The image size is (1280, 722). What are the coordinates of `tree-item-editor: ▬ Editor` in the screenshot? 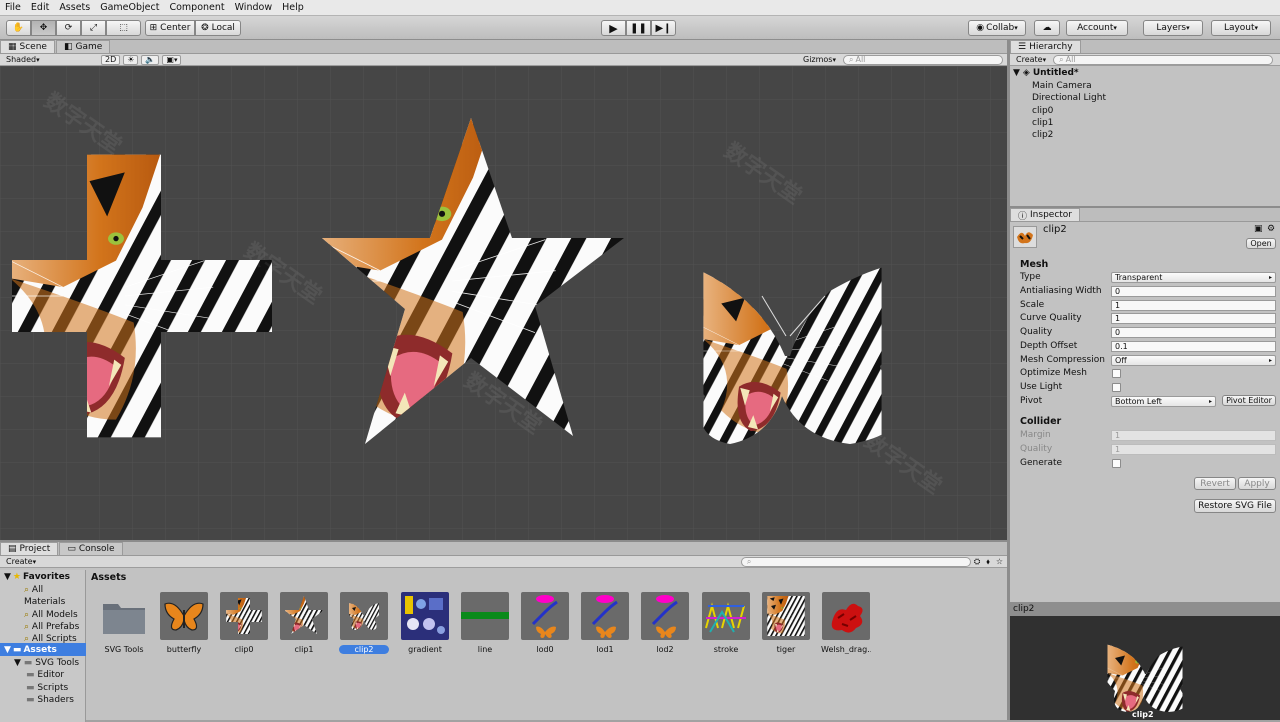 It's located at (46, 675).